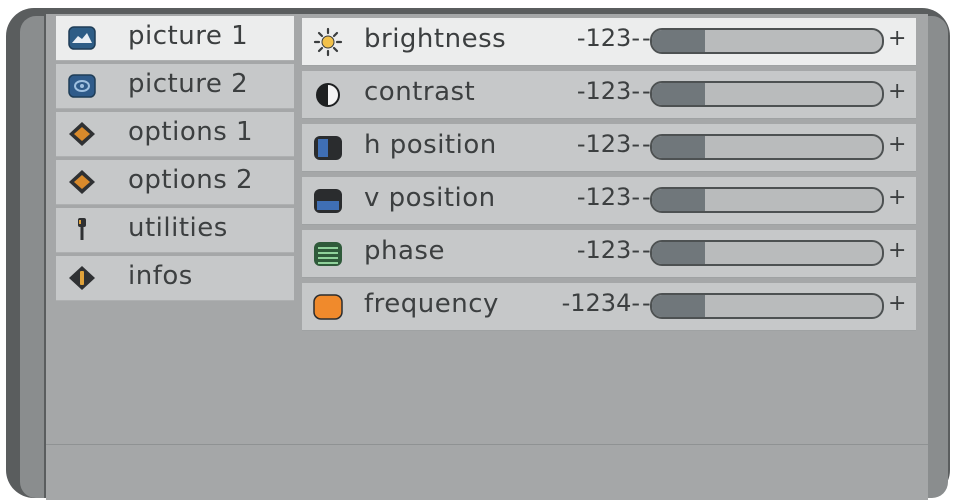 This screenshot has height=500, width=956. What do you see at coordinates (767, 200) in the screenshot?
I see `v-position-slider` at bounding box center [767, 200].